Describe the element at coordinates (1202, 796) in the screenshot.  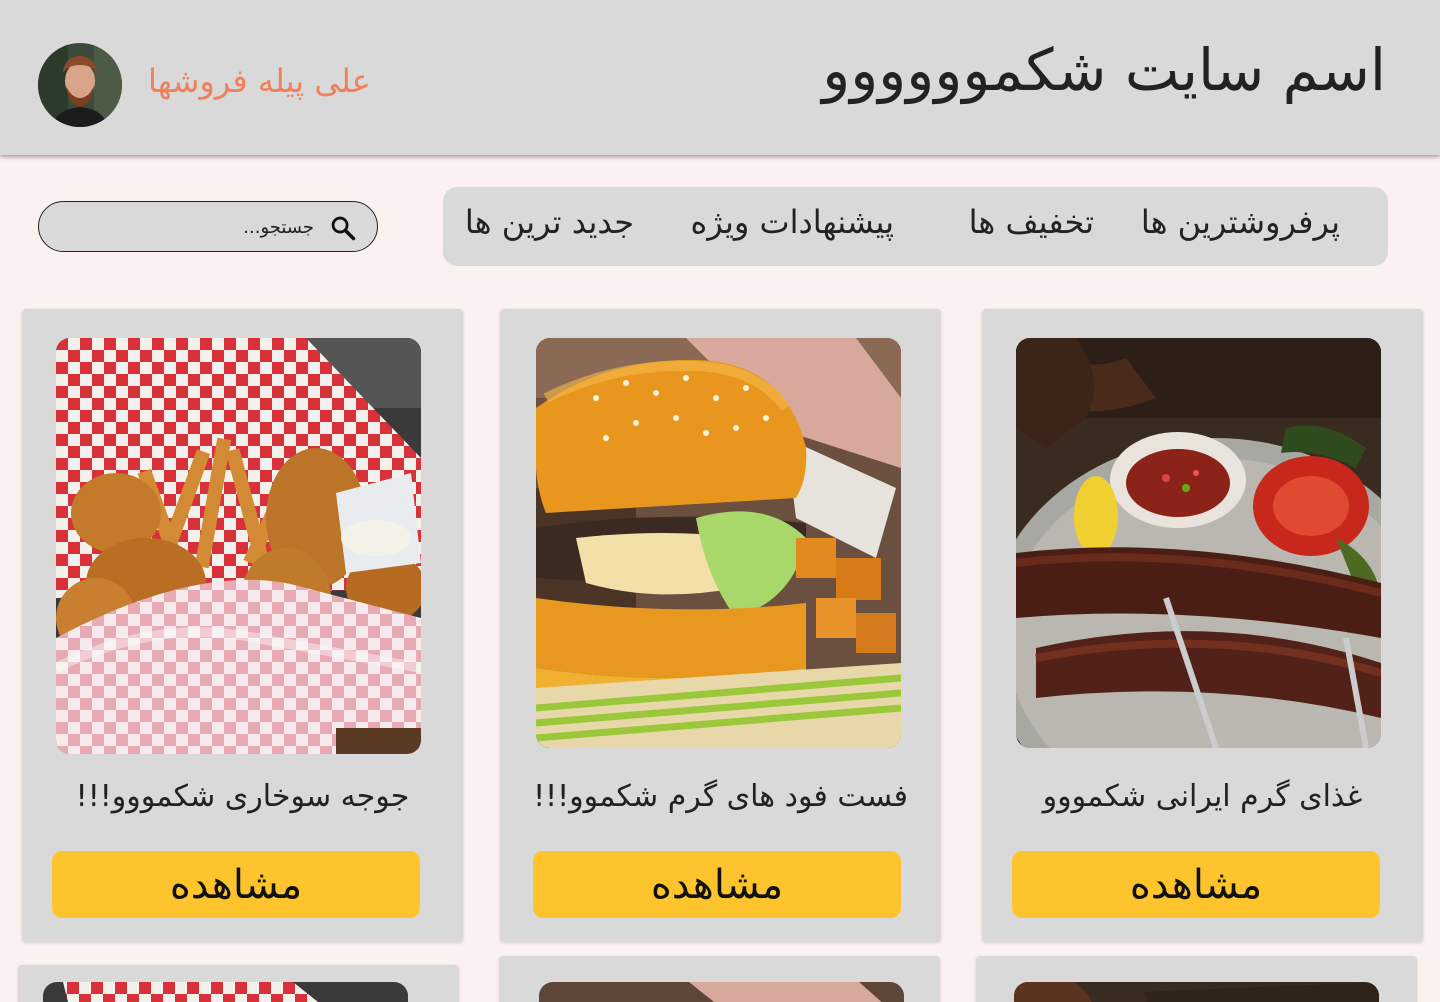
I see `card-title: غذای گرم ایرانی شکمووو` at that location.